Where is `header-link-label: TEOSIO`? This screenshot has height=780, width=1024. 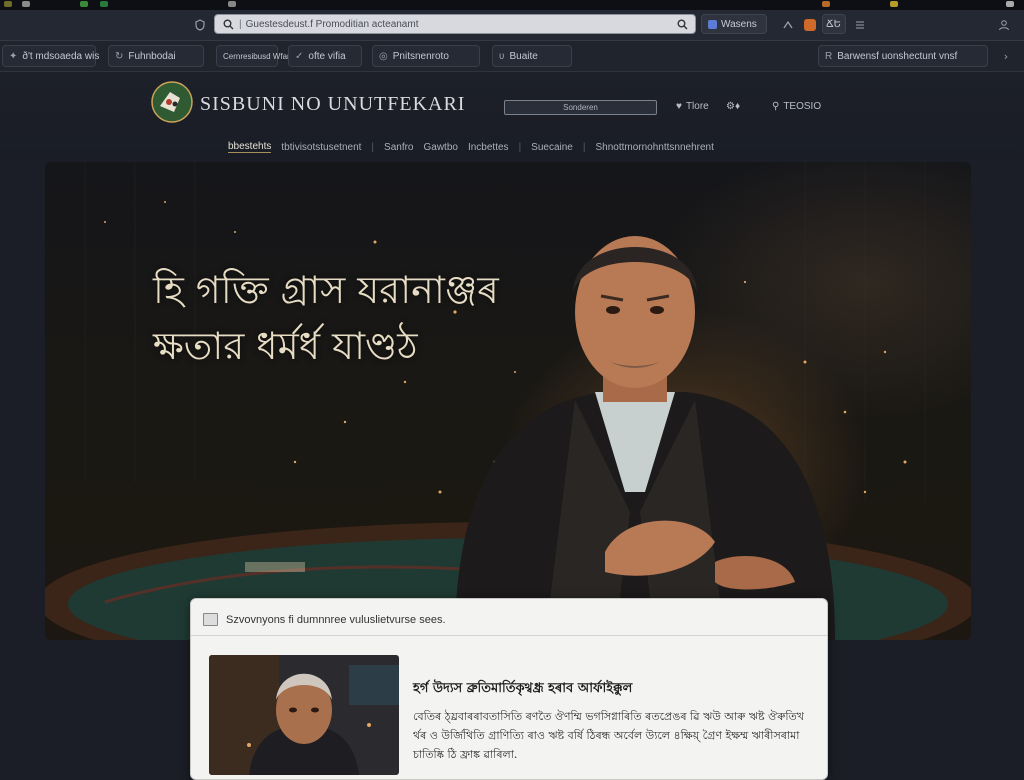
header-link-label: TEOSIO is located at coordinates (802, 106).